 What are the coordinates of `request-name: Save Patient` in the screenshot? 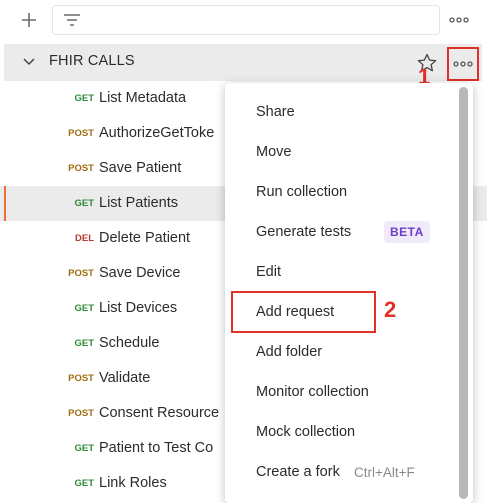 It's located at (140, 168).